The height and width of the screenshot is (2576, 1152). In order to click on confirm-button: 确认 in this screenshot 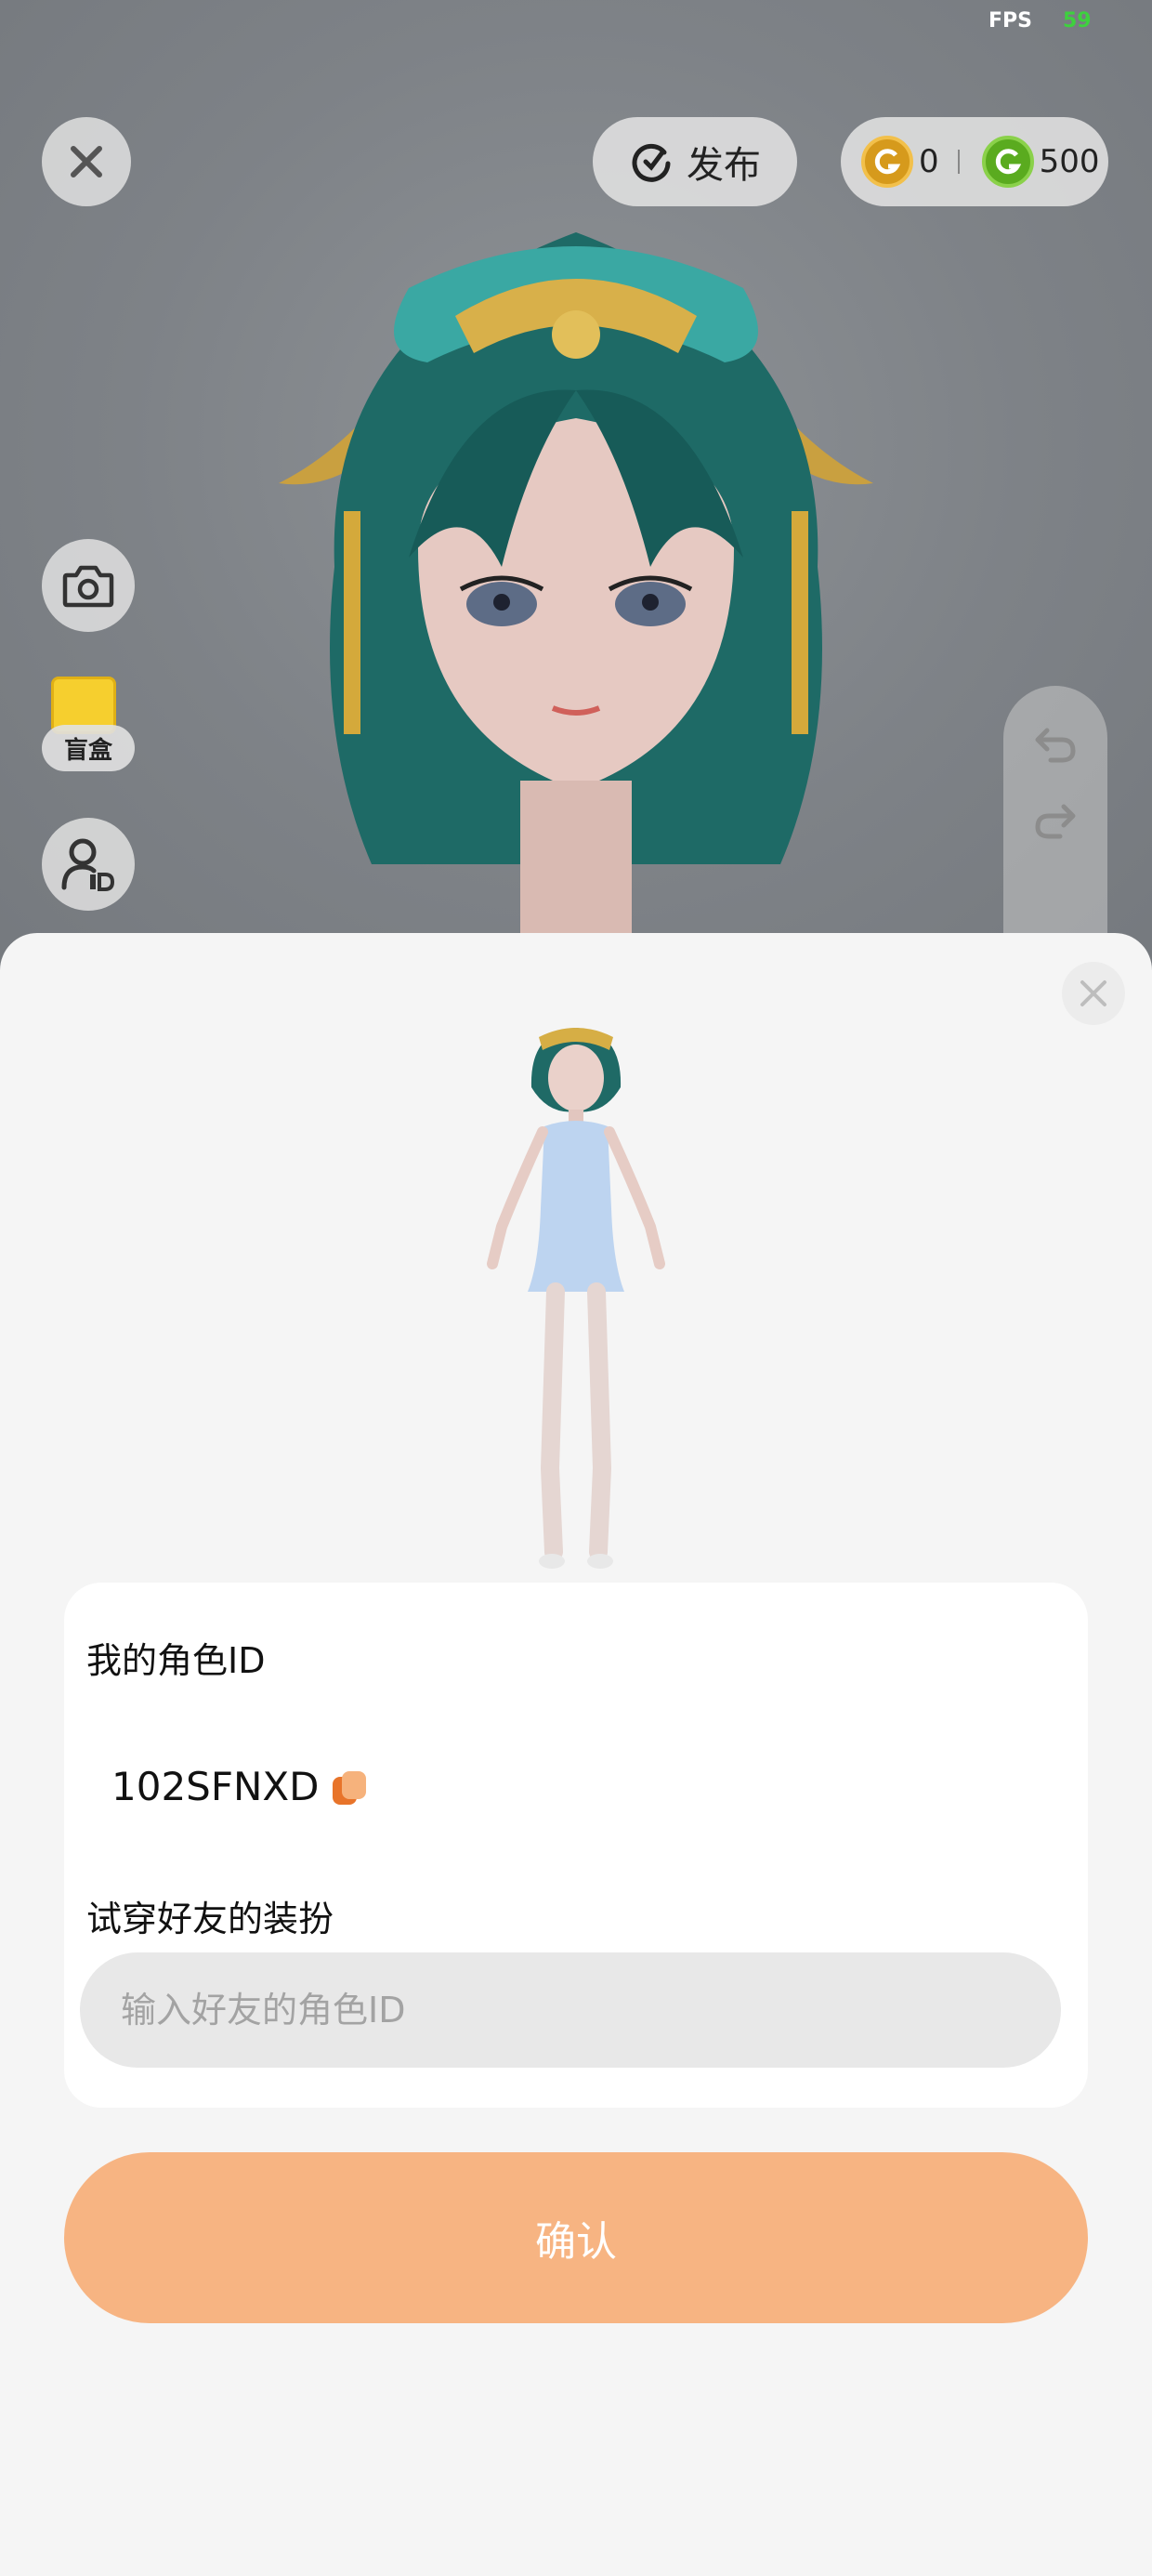, I will do `click(576, 2237)`.